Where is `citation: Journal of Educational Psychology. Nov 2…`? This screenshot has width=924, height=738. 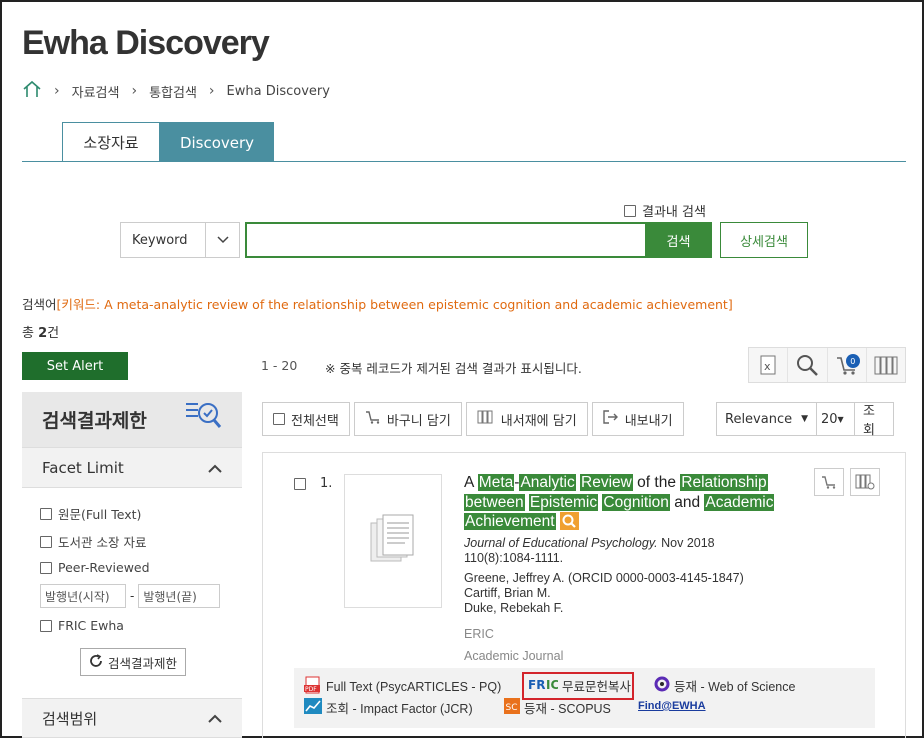 citation: Journal of Educational Psychology. Nov 2… is located at coordinates (589, 551).